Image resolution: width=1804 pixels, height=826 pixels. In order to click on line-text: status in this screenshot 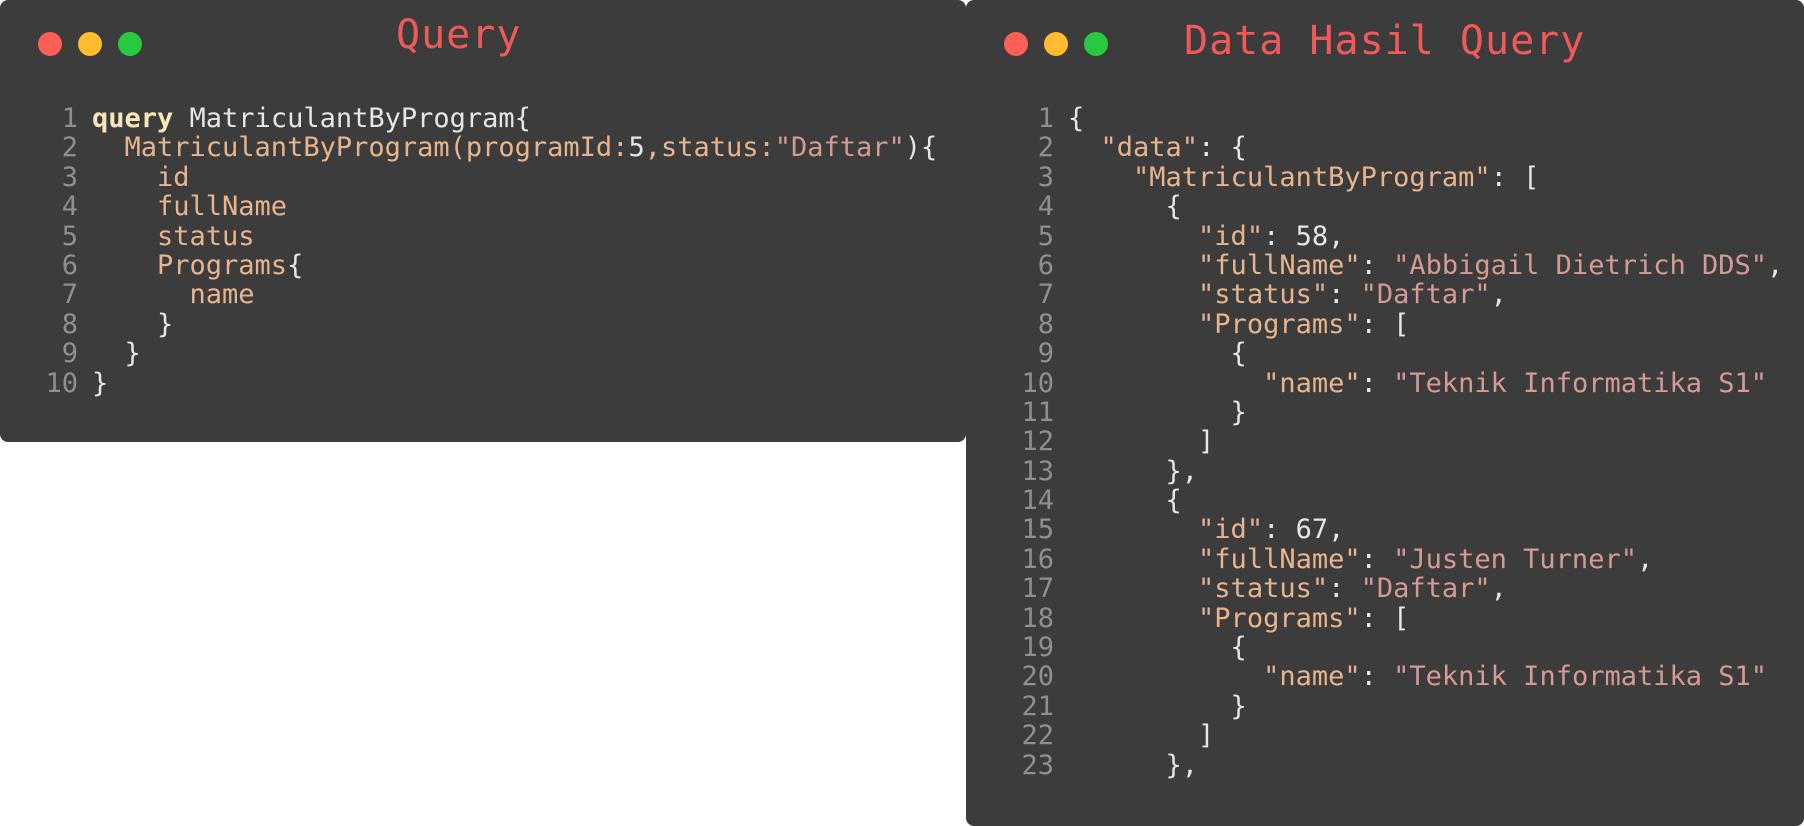, I will do `click(173, 236)`.